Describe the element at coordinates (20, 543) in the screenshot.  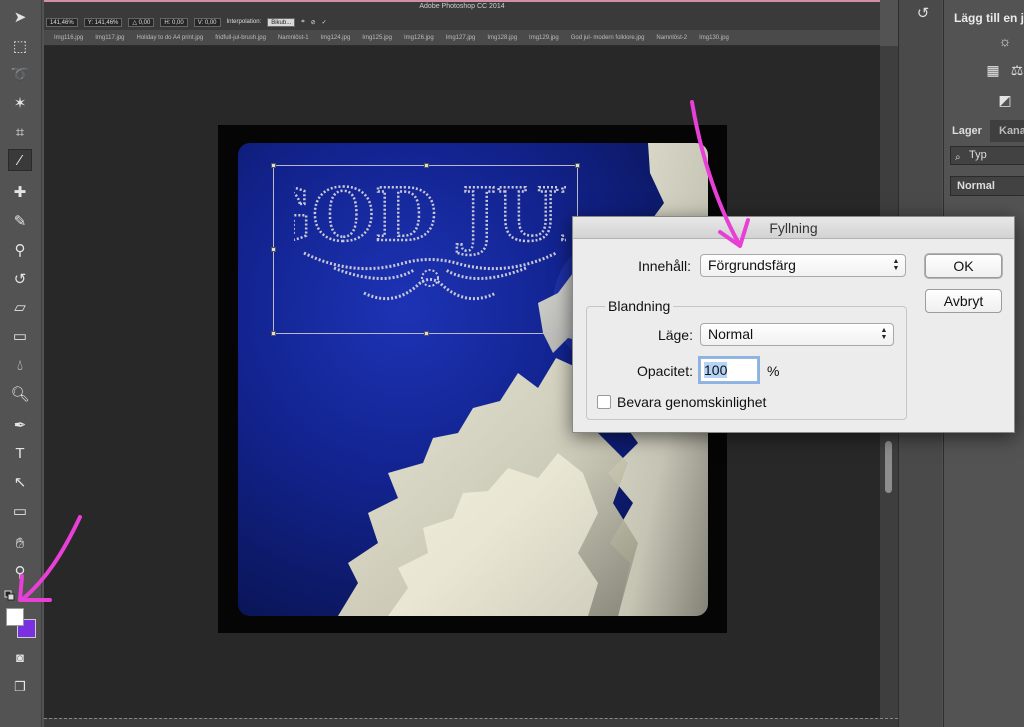
I see `hand-tool-icon: ✋︎` at that location.